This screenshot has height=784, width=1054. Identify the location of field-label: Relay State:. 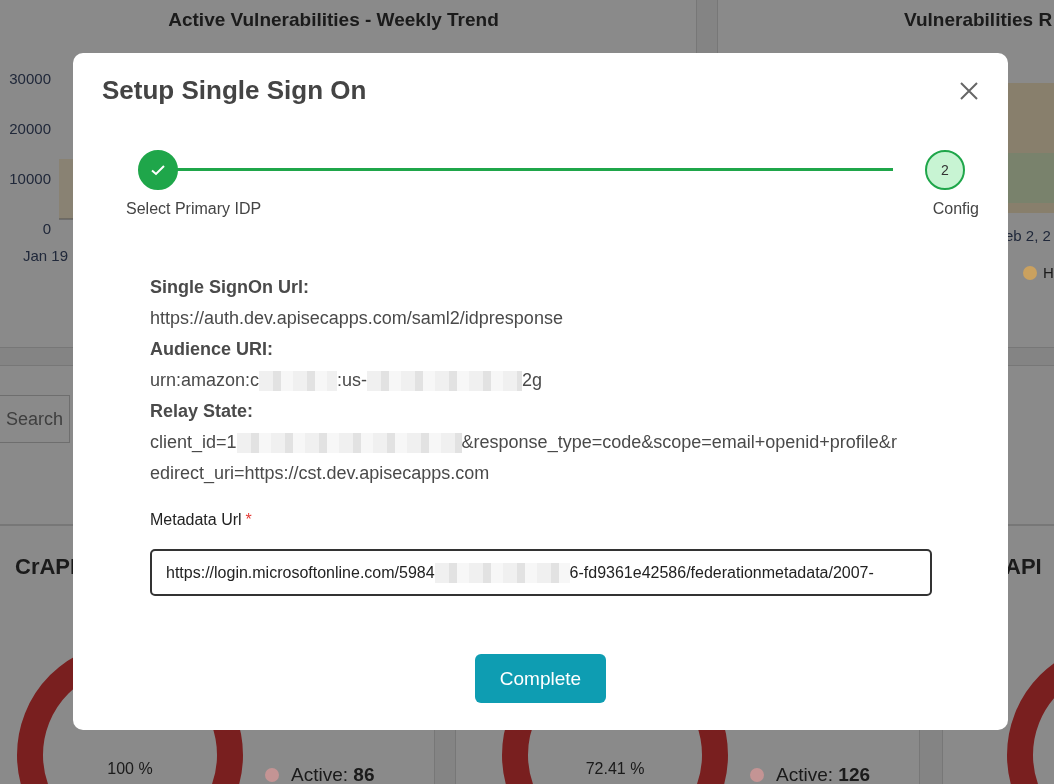
(202, 411).